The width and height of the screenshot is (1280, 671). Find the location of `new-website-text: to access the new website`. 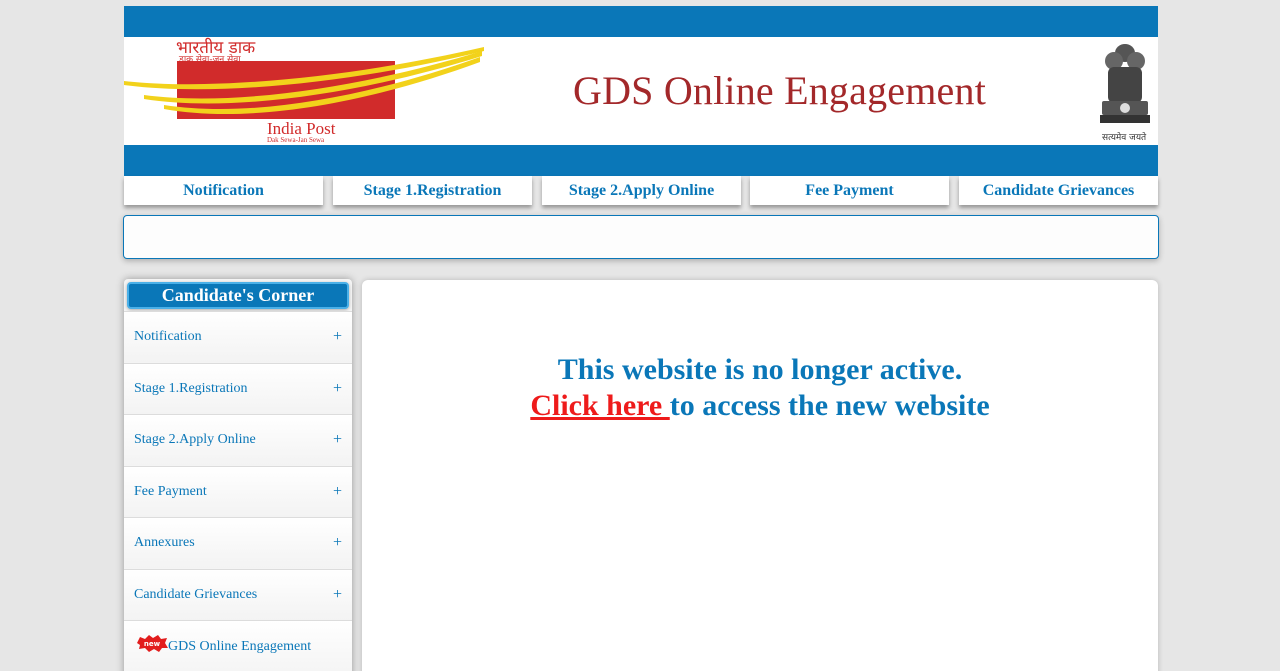

new-website-text: to access the new website is located at coordinates (829, 405).